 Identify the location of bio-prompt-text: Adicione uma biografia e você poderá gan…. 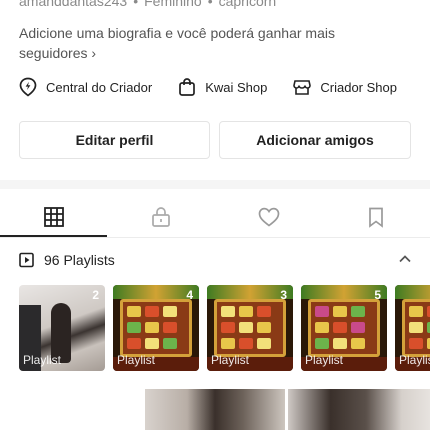
(177, 43).